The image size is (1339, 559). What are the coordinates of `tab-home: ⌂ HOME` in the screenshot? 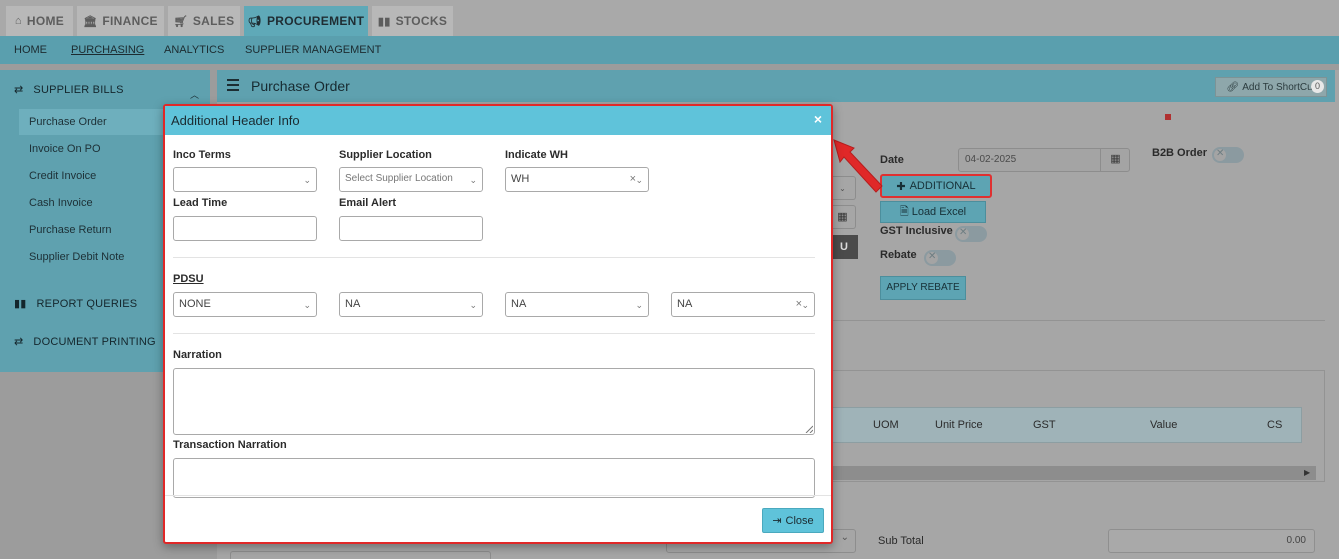 It's located at (39, 21).